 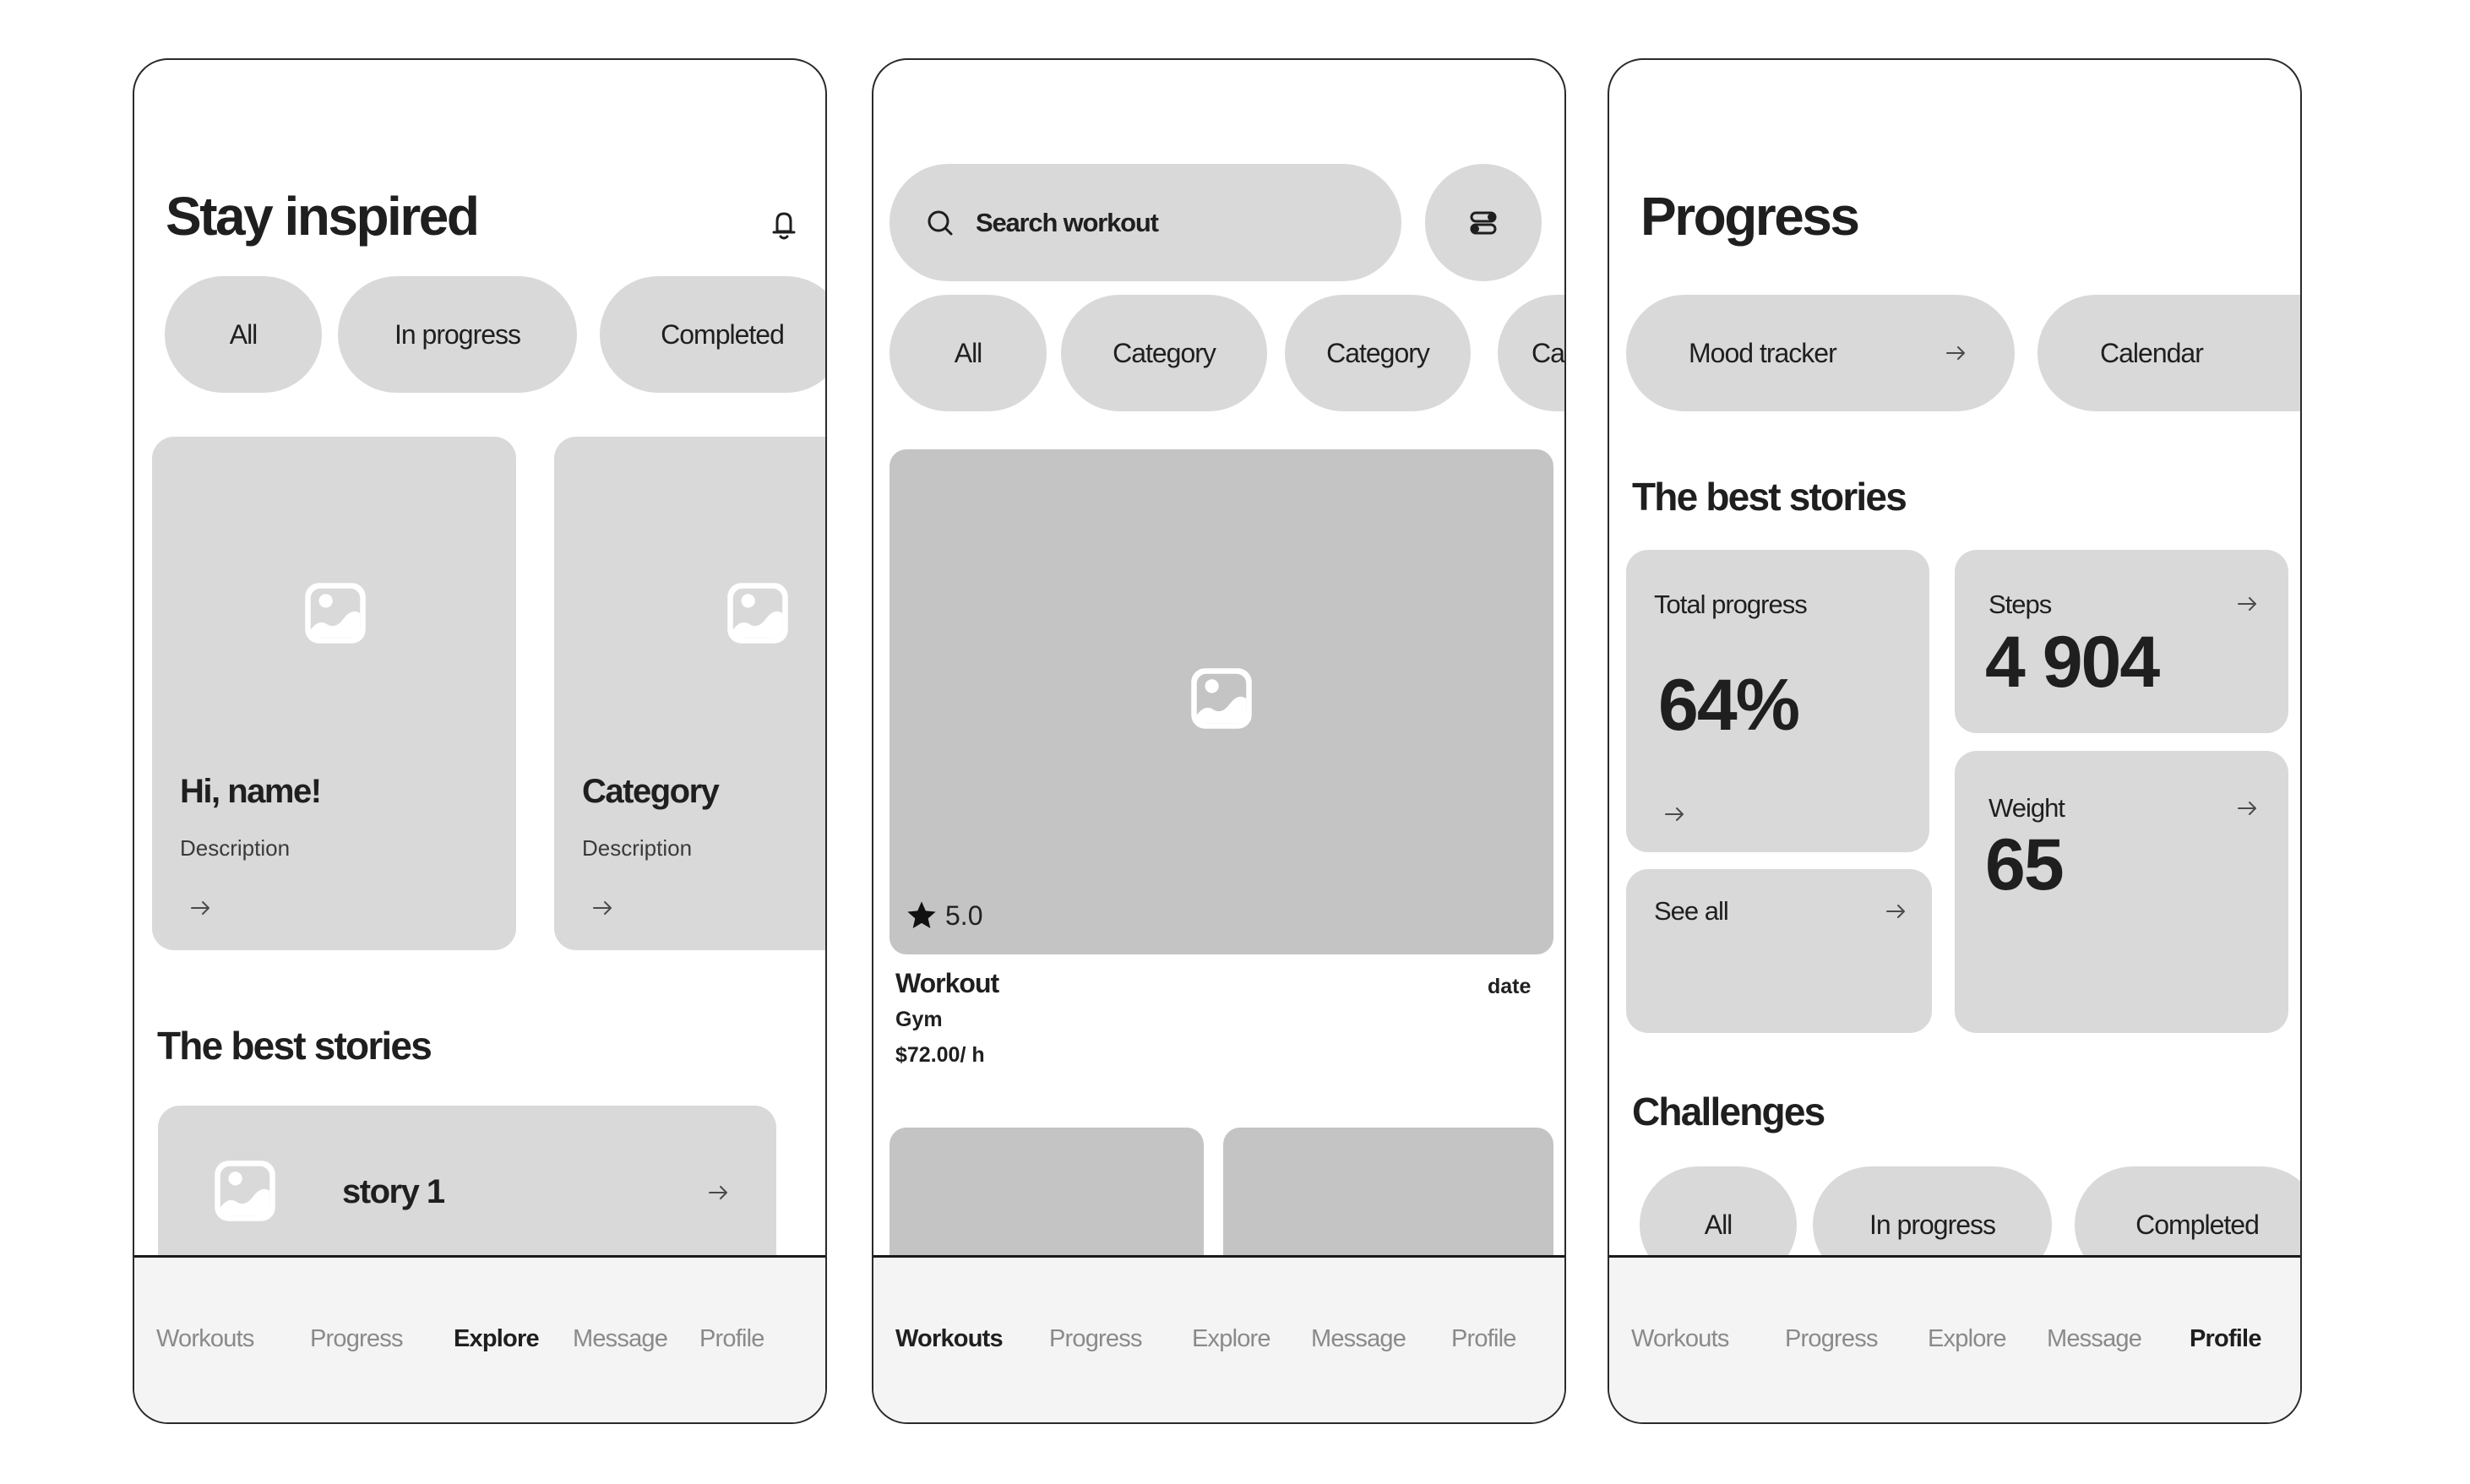 I want to click on total-progress-card: Total progress 64%, so click(x=1778, y=701).